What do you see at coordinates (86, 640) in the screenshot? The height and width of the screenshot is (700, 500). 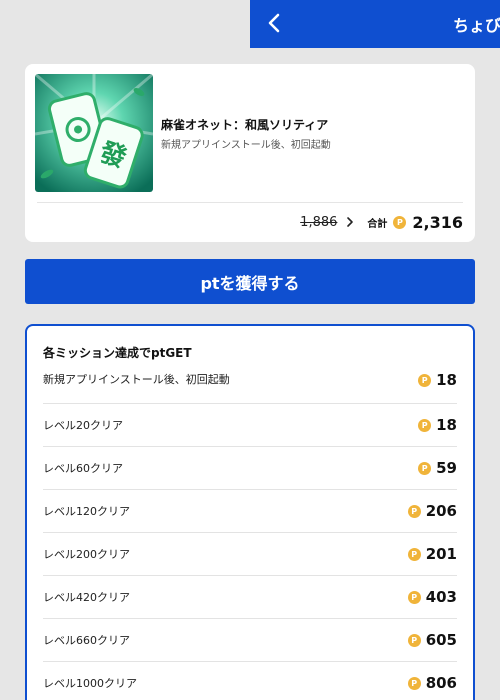 I see `mission-label: レベル660クリア` at bounding box center [86, 640].